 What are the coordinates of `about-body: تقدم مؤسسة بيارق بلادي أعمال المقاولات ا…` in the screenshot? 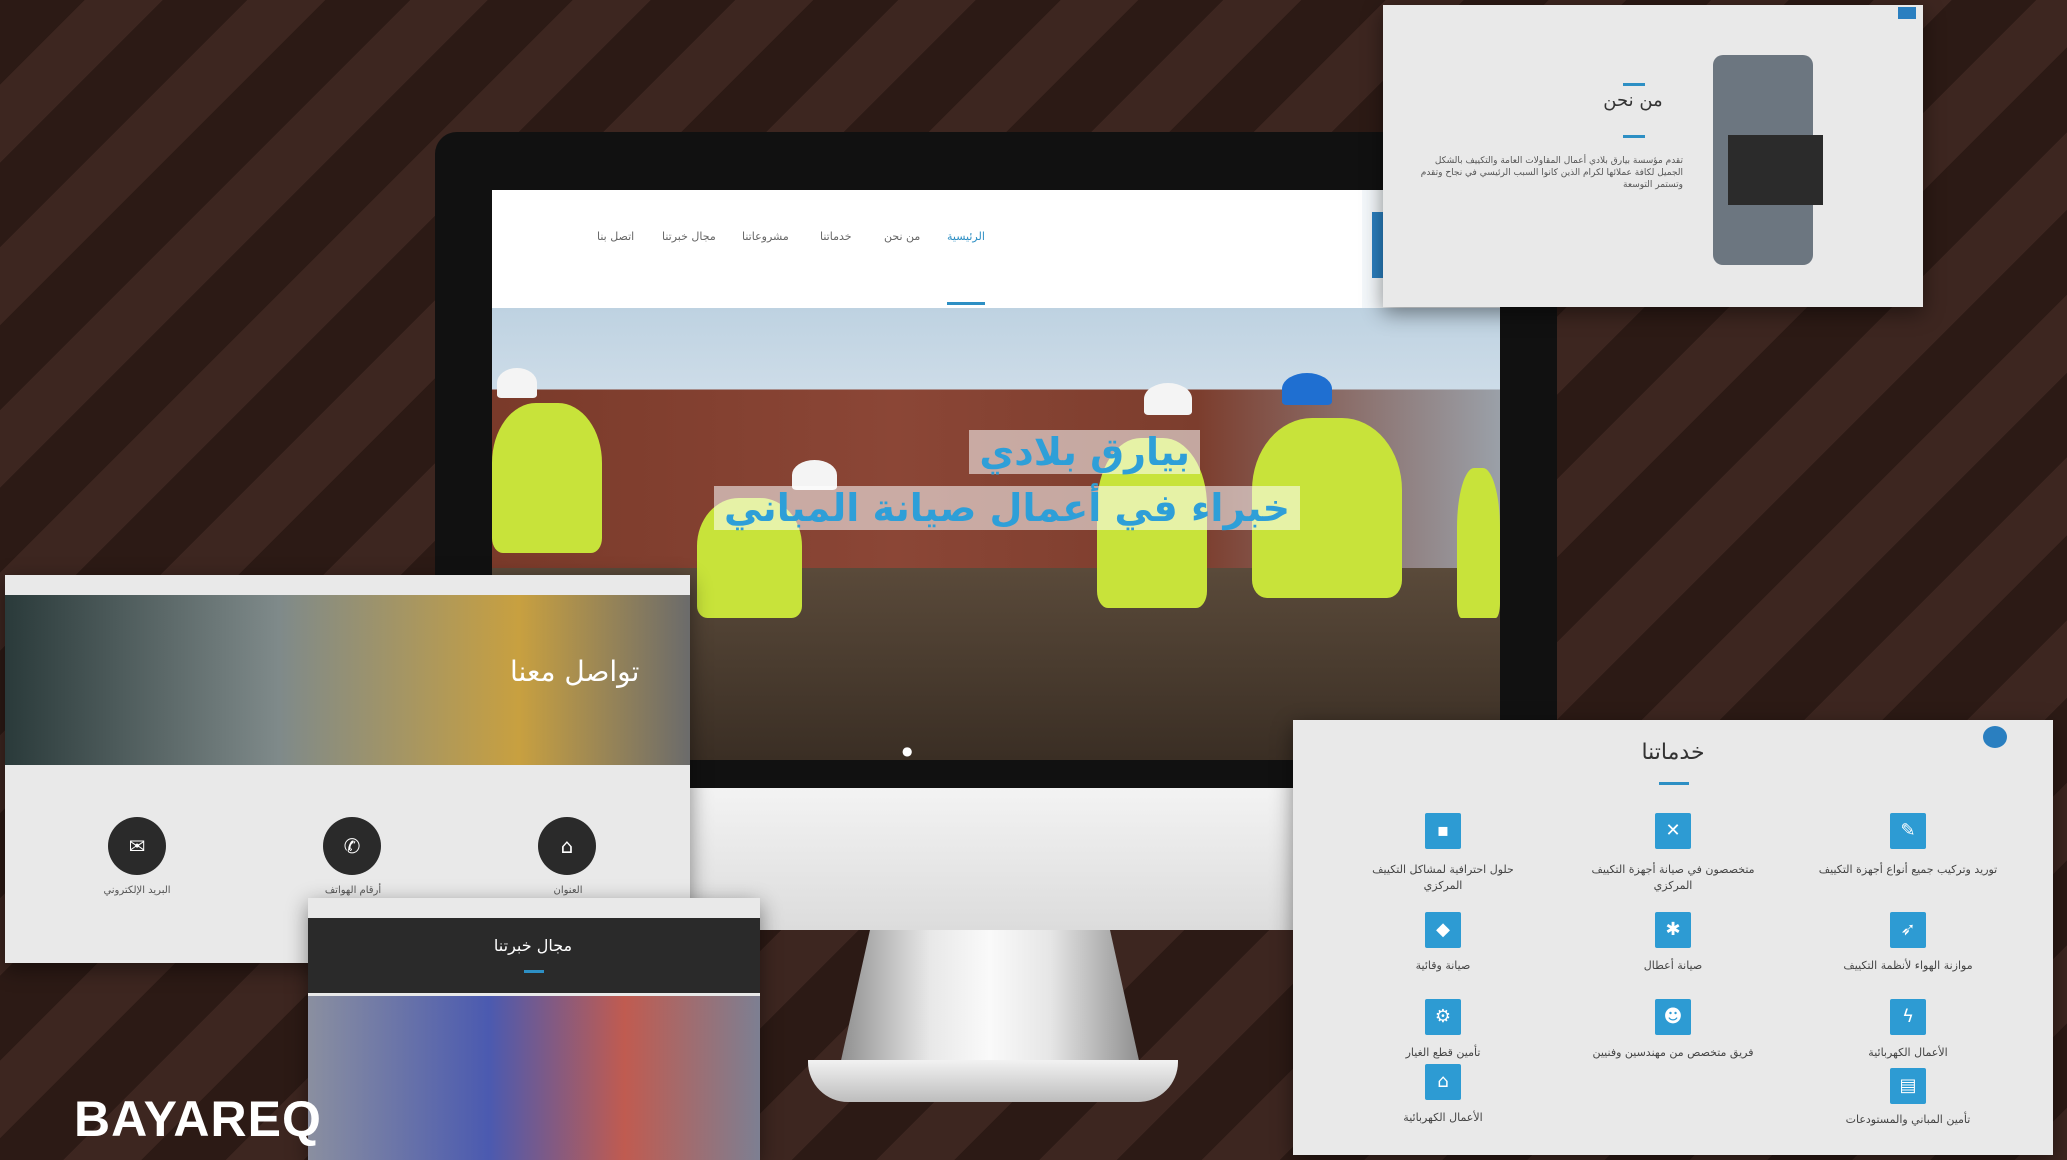 It's located at (1551, 173).